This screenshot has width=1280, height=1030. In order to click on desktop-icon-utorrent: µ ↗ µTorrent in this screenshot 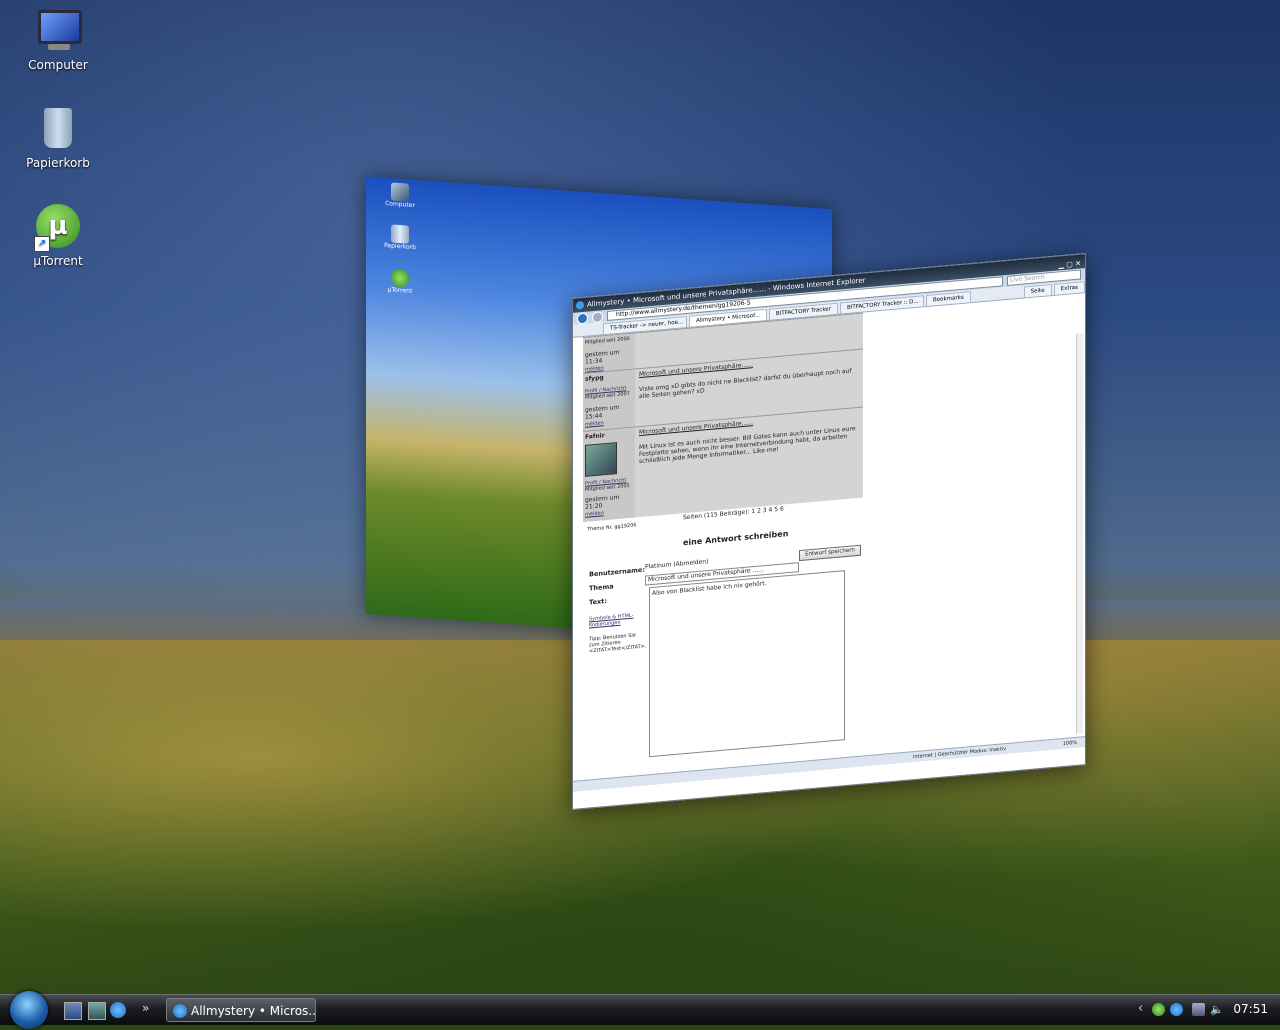, I will do `click(58, 235)`.